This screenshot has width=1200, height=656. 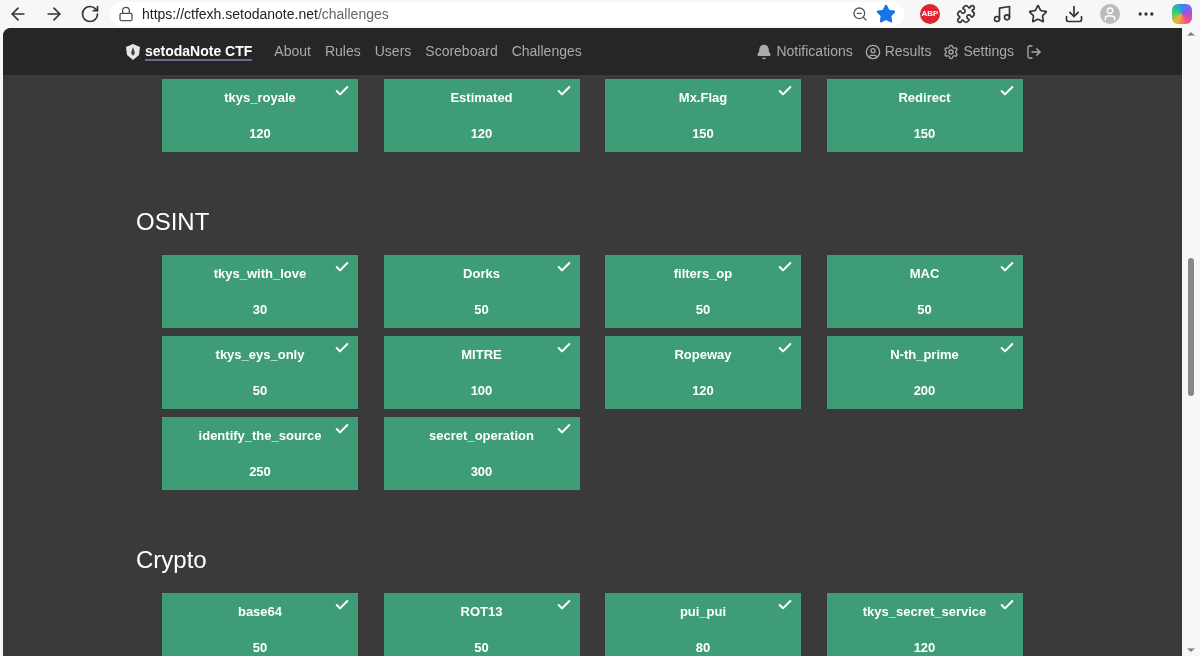 What do you see at coordinates (898, 51) in the screenshot?
I see `nav-link: Results` at bounding box center [898, 51].